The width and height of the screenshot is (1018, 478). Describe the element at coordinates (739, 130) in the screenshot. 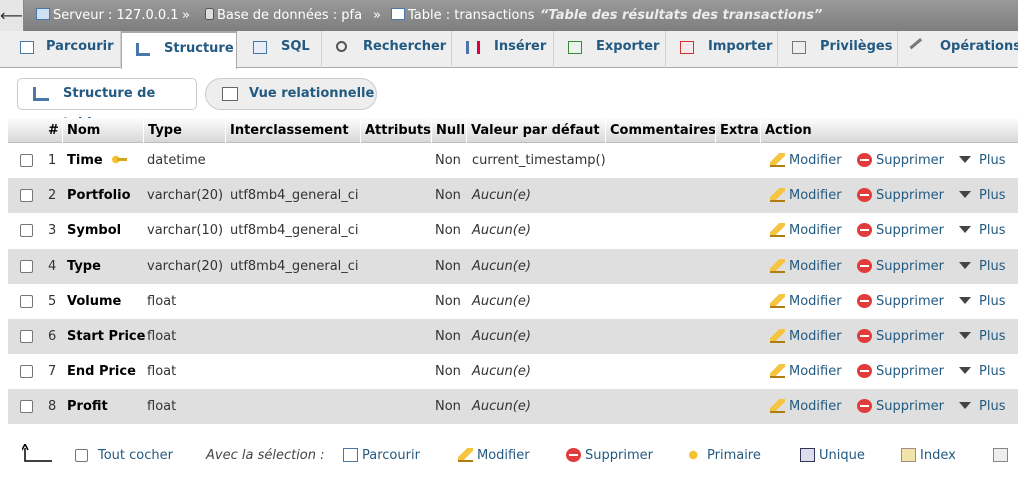

I see `column-header-extra: Extra` at that location.